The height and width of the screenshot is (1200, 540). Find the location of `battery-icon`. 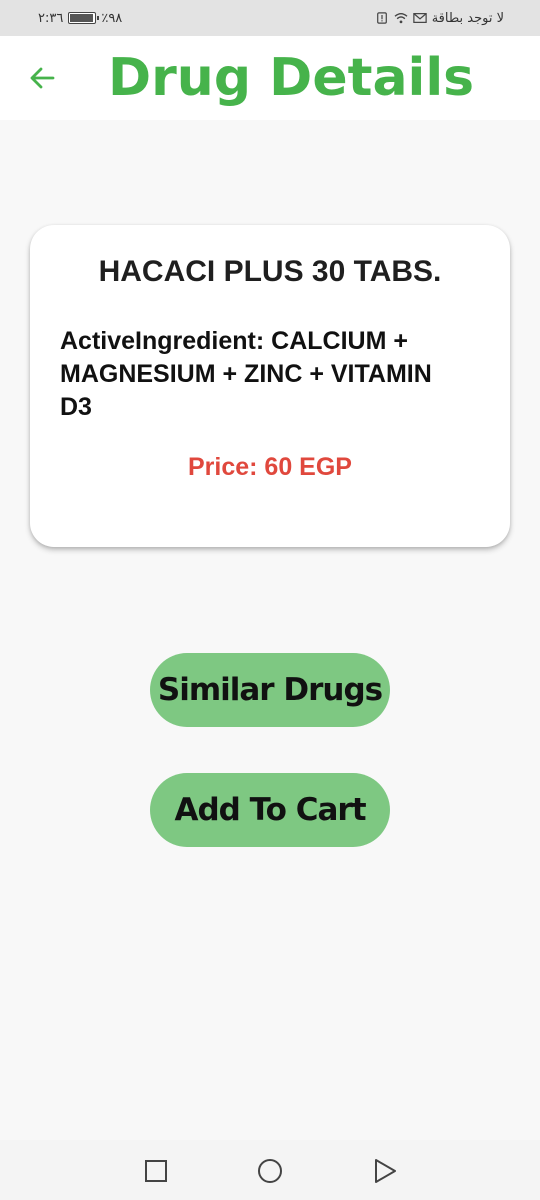

battery-icon is located at coordinates (84, 18).